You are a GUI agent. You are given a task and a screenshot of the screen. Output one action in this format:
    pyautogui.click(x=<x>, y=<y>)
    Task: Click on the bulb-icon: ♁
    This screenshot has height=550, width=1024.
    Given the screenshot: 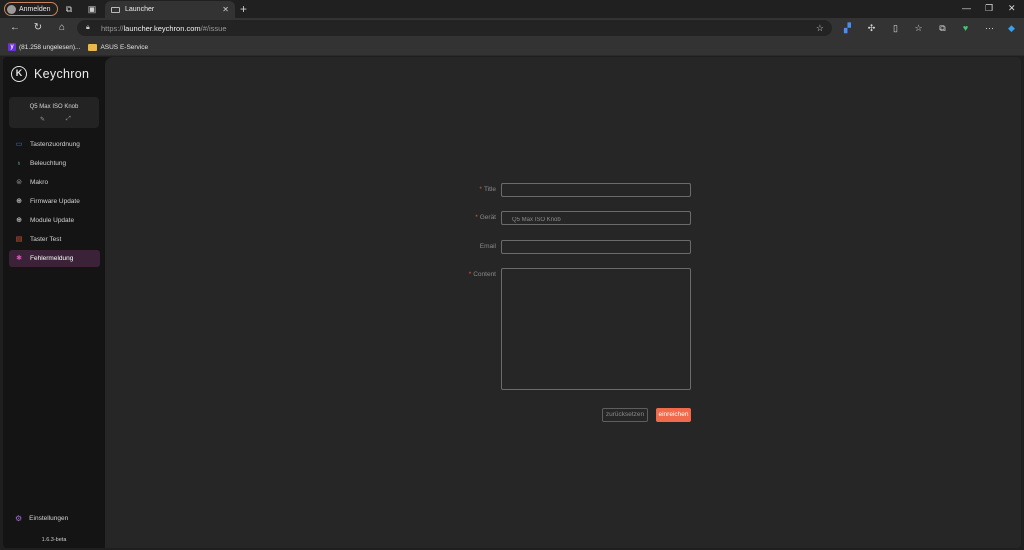 What is the action you would take?
    pyautogui.click(x=19, y=163)
    